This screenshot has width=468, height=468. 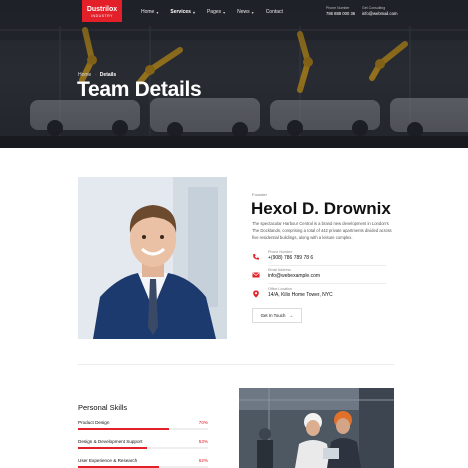 I want to click on get-in-touch-button: Get In Touch →, so click(x=277, y=315).